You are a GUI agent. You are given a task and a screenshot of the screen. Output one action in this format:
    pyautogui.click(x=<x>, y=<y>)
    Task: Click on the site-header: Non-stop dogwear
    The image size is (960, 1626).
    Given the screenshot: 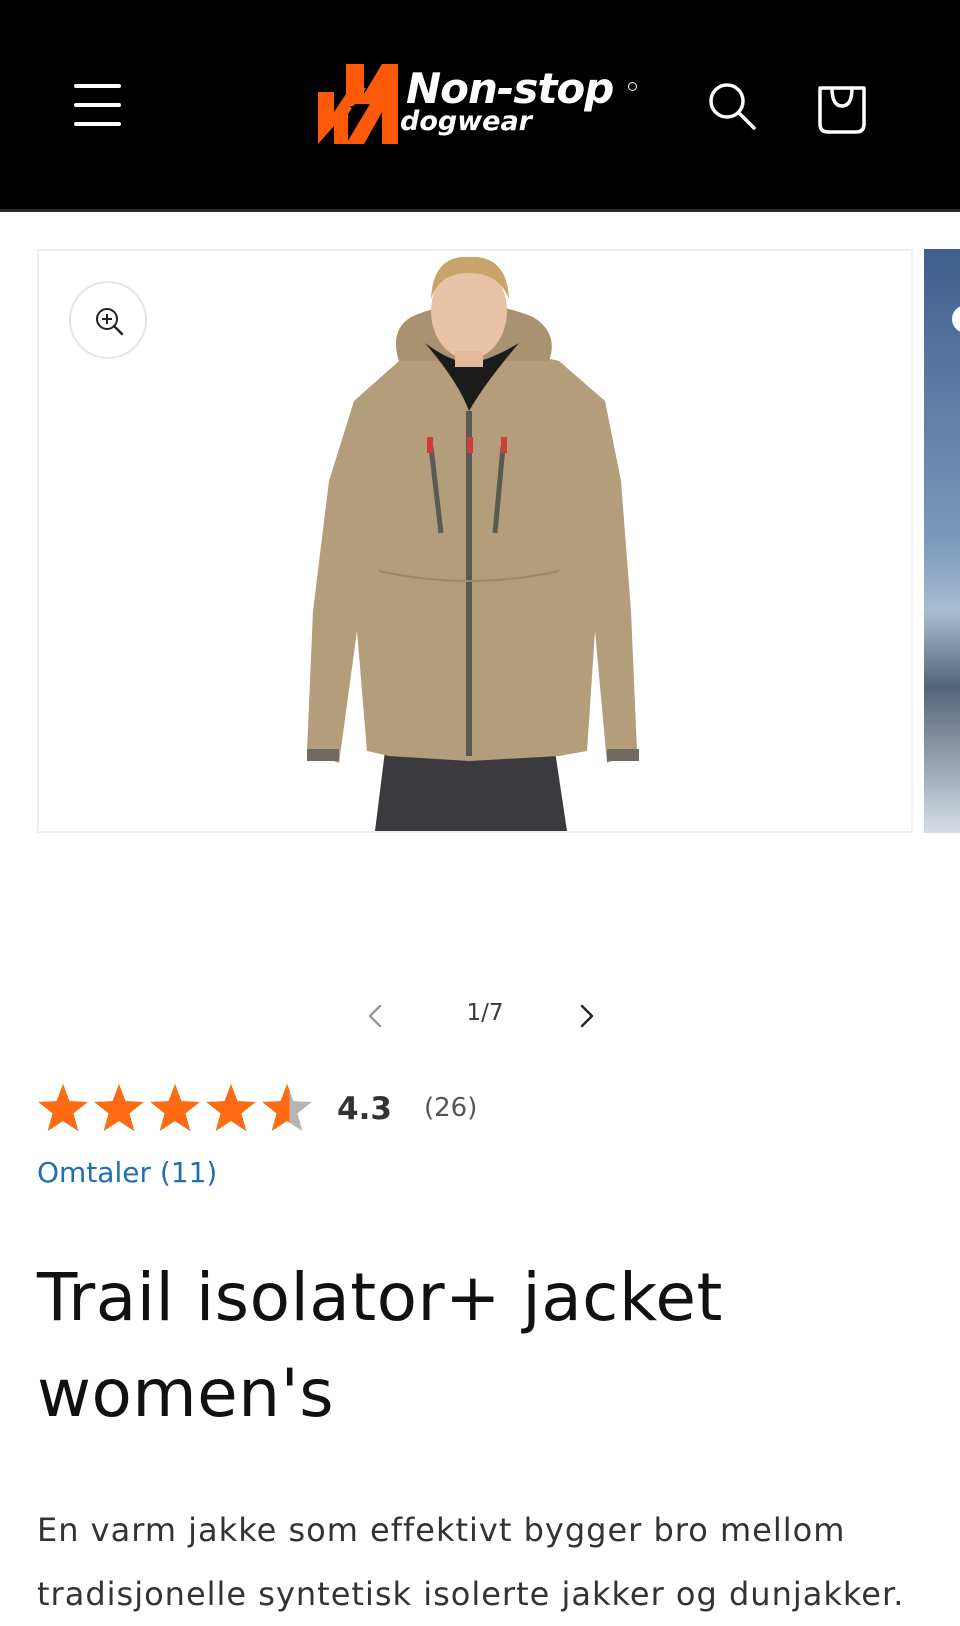 What is the action you would take?
    pyautogui.click(x=480, y=106)
    